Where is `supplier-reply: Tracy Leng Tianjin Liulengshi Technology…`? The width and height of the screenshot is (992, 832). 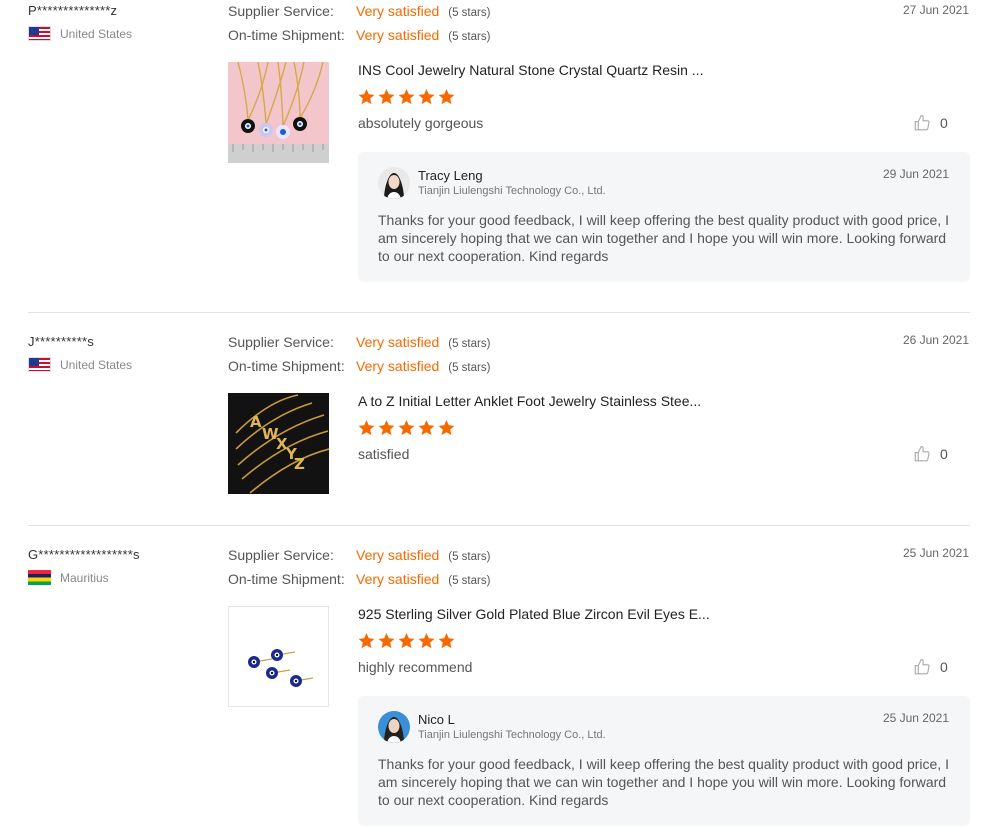
supplier-reply: Tracy Leng Tianjin Liulengshi Technology… is located at coordinates (664, 217).